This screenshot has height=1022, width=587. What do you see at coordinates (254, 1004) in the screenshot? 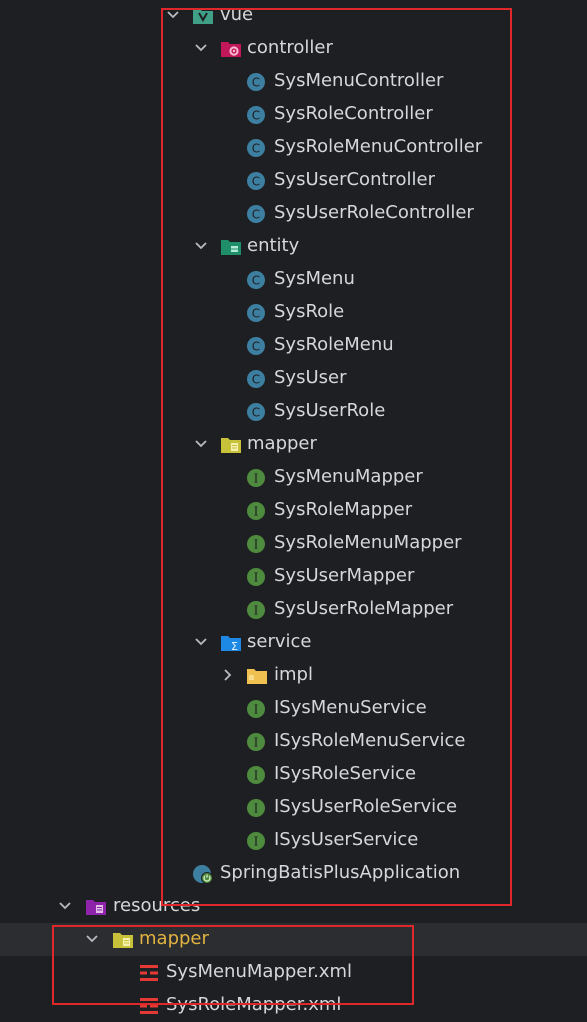
I see `tree-label: SysRoleMapper.xml` at bounding box center [254, 1004].